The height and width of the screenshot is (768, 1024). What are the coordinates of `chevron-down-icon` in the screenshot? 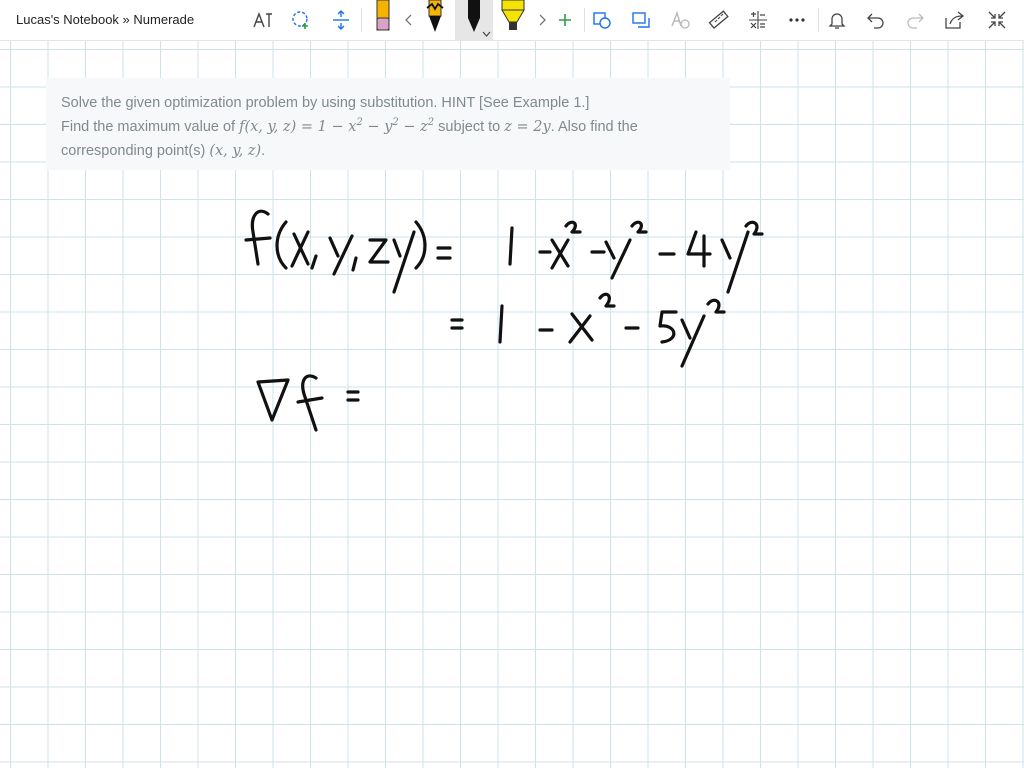 It's located at (486, 34).